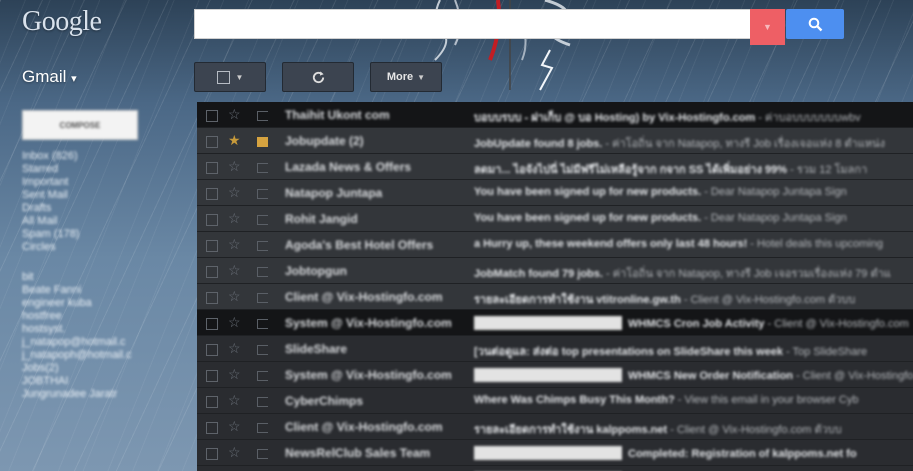 This screenshot has height=471, width=913. I want to click on select-checkbox-button: ▼, so click(230, 77).